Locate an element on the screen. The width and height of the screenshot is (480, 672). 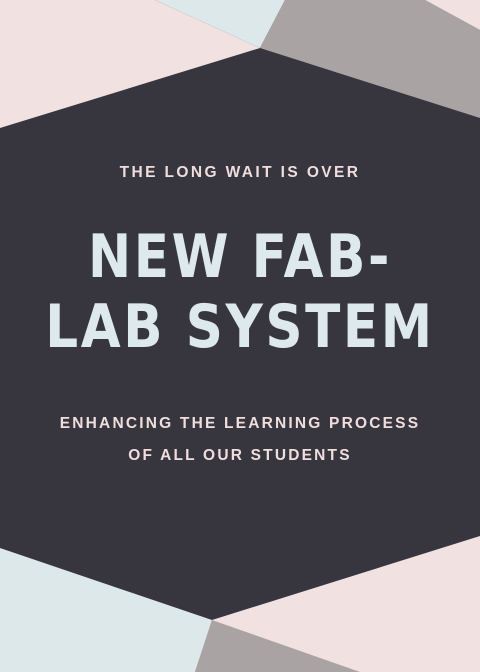
subline-line-2: OF ALL OUR STUDENTS is located at coordinates (240, 455).